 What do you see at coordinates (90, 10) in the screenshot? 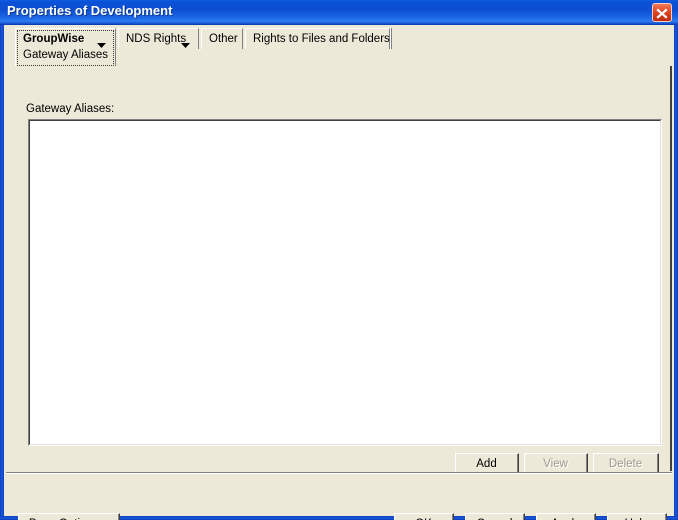
I see `window-title: Properties of Development` at bounding box center [90, 10].